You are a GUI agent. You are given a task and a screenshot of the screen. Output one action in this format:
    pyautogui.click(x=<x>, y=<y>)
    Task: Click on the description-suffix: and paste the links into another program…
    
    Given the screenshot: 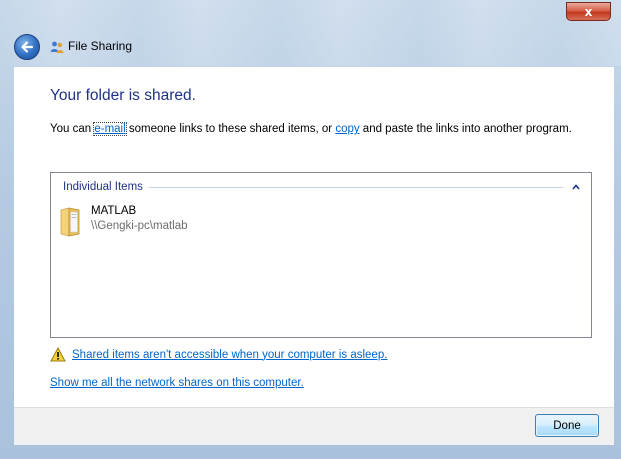 What is the action you would take?
    pyautogui.click(x=465, y=129)
    